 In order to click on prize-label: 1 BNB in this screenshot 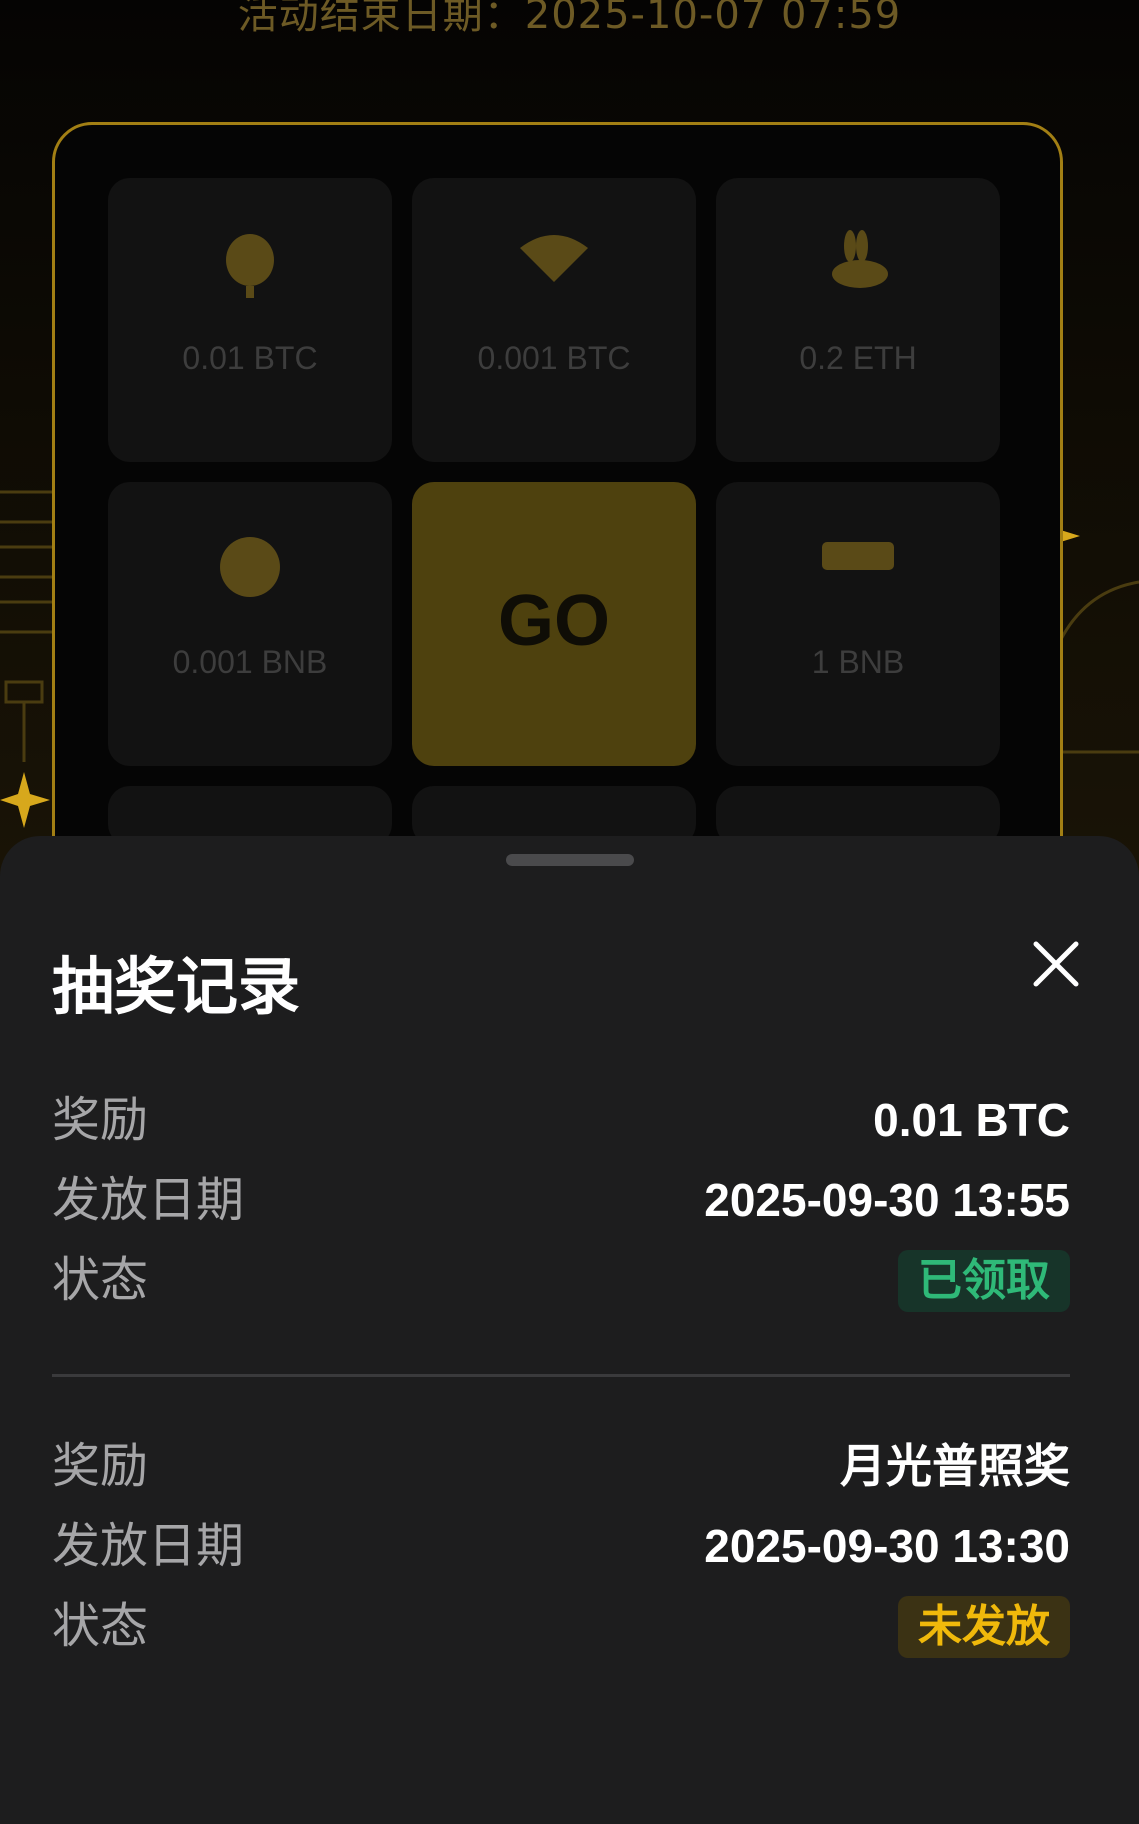, I will do `click(858, 662)`.